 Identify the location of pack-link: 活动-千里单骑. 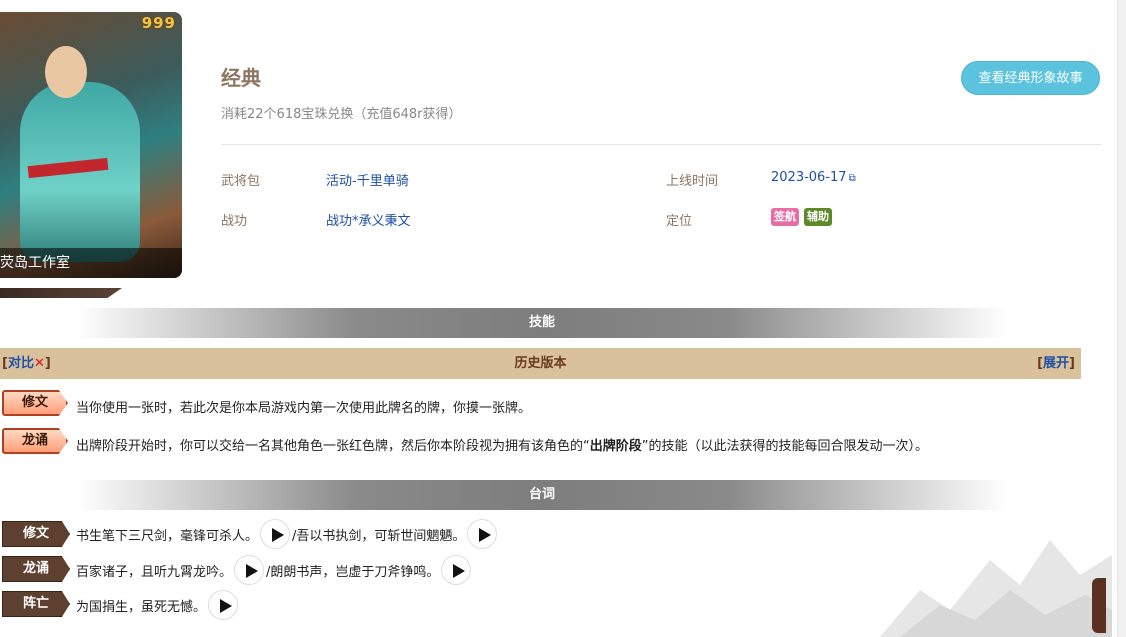
(367, 179).